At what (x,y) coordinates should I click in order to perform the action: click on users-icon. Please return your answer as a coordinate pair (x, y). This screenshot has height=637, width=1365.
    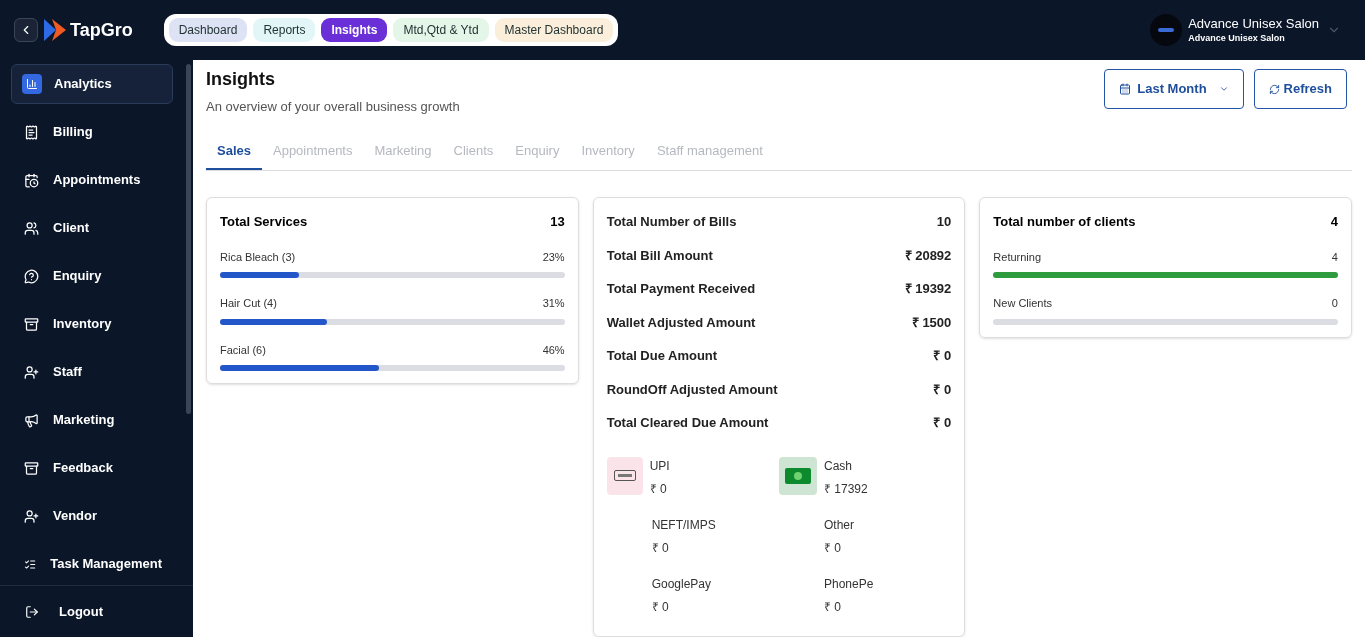
    Looking at the image, I should click on (31, 228).